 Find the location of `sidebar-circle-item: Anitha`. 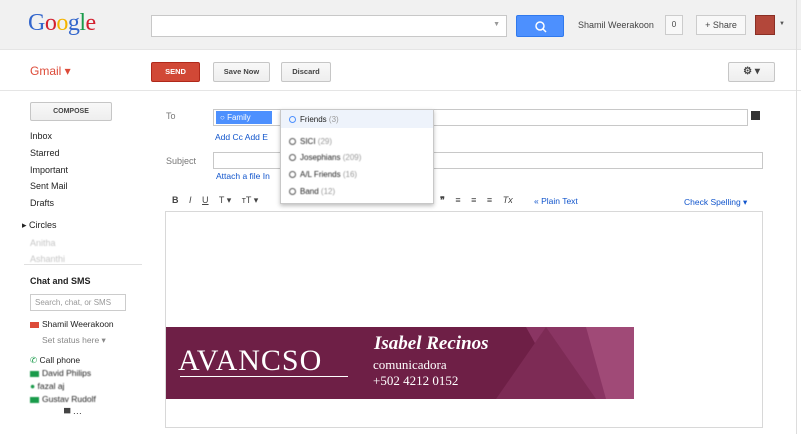

sidebar-circle-item: Anitha is located at coordinates (43, 243).